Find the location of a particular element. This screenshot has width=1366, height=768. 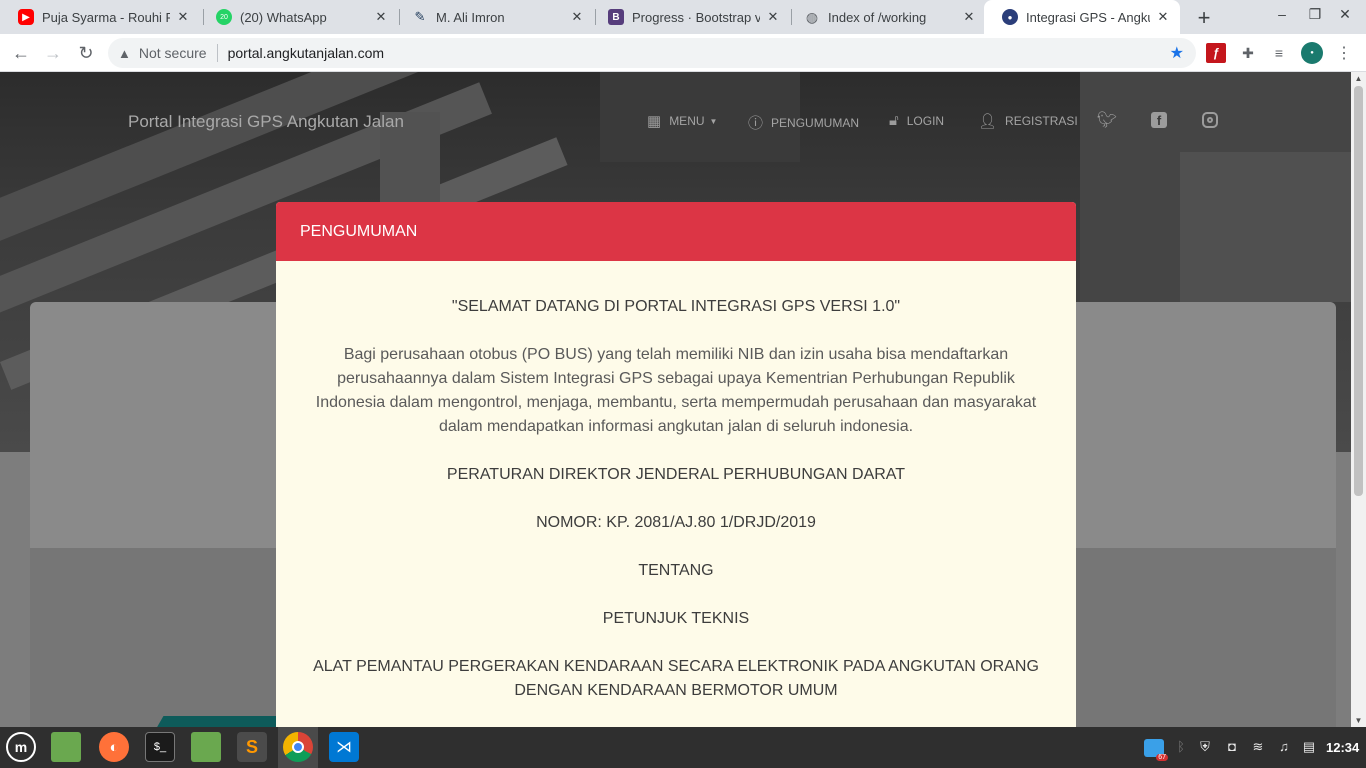

terminal-icon: $_ is located at coordinates (160, 747).